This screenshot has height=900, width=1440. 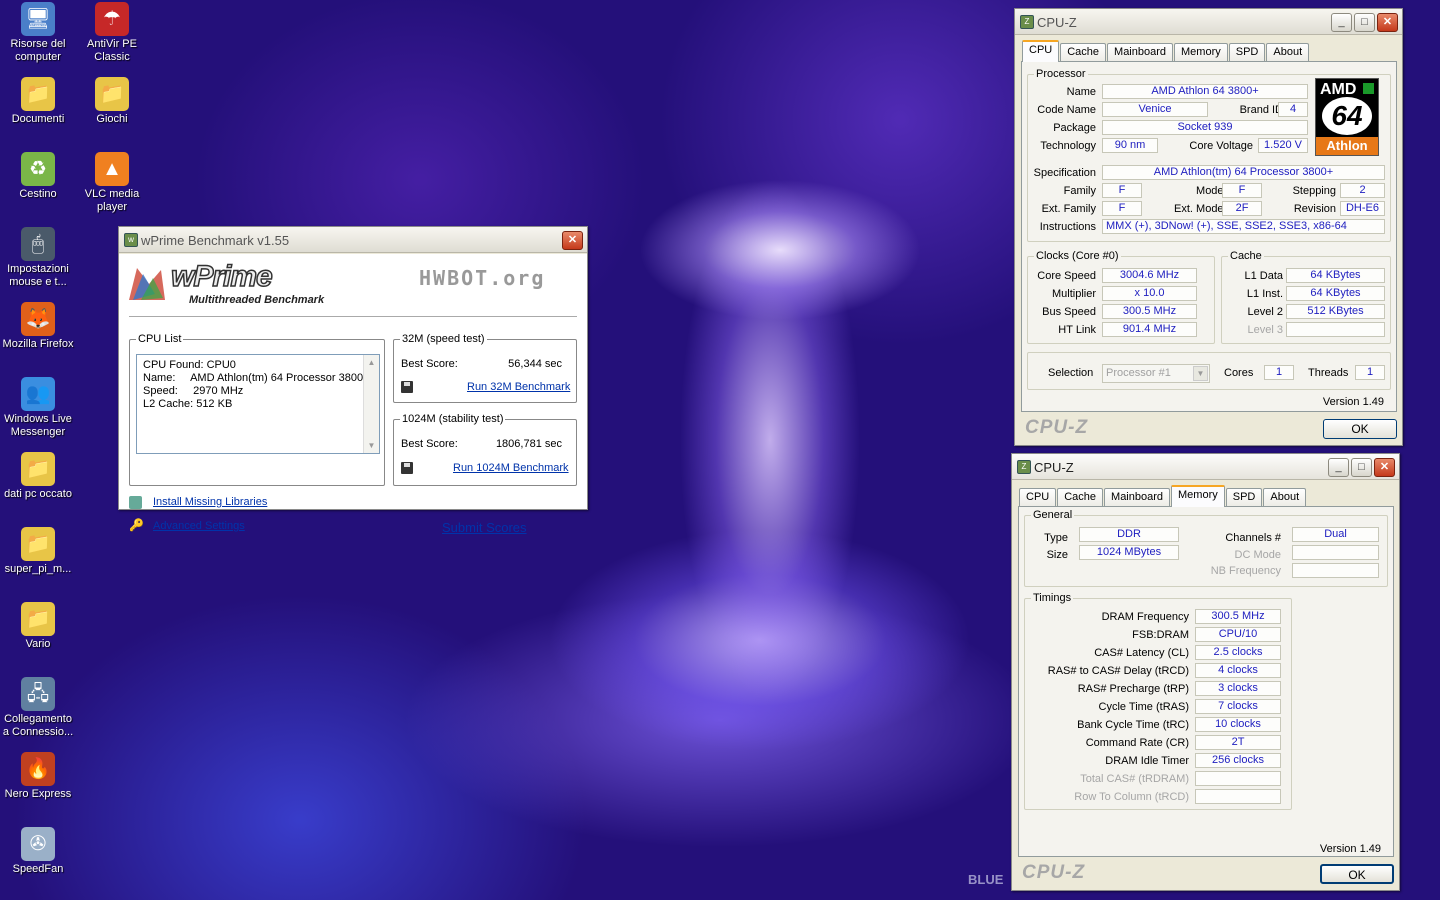 I want to click on desktop-app-icon: 🖧, so click(x=38, y=694).